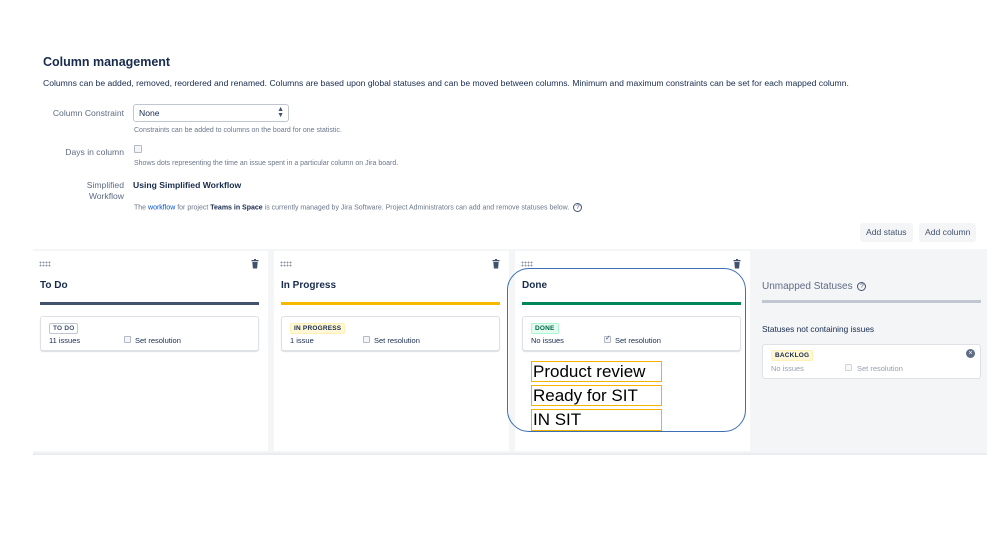 The height and width of the screenshot is (557, 998). Describe the element at coordinates (65, 340) in the screenshot. I see `issue-count: 11 issues` at that location.